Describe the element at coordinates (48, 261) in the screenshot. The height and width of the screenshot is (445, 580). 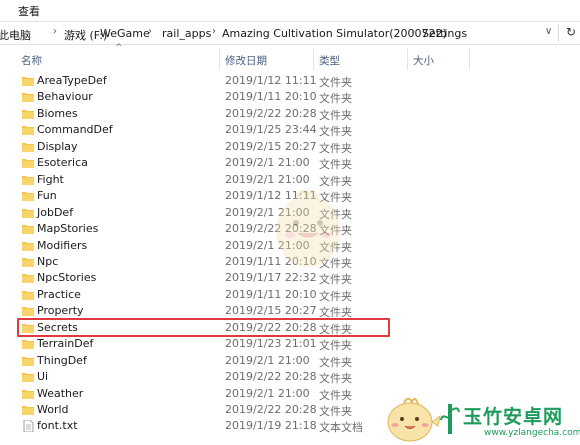
I see `file-name: Npc` at that location.